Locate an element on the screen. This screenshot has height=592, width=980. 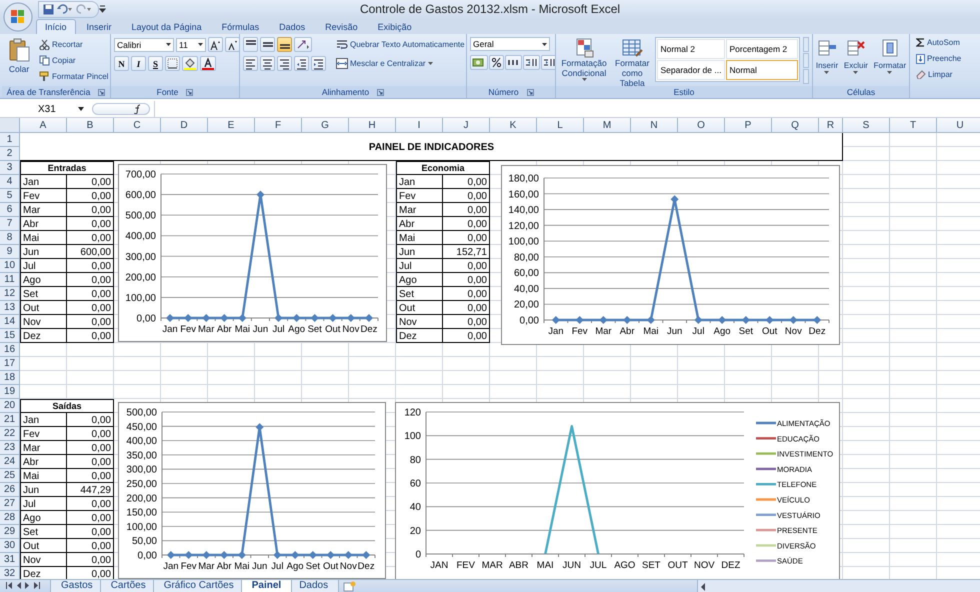
decrease-decimal-button is located at coordinates (548, 62).